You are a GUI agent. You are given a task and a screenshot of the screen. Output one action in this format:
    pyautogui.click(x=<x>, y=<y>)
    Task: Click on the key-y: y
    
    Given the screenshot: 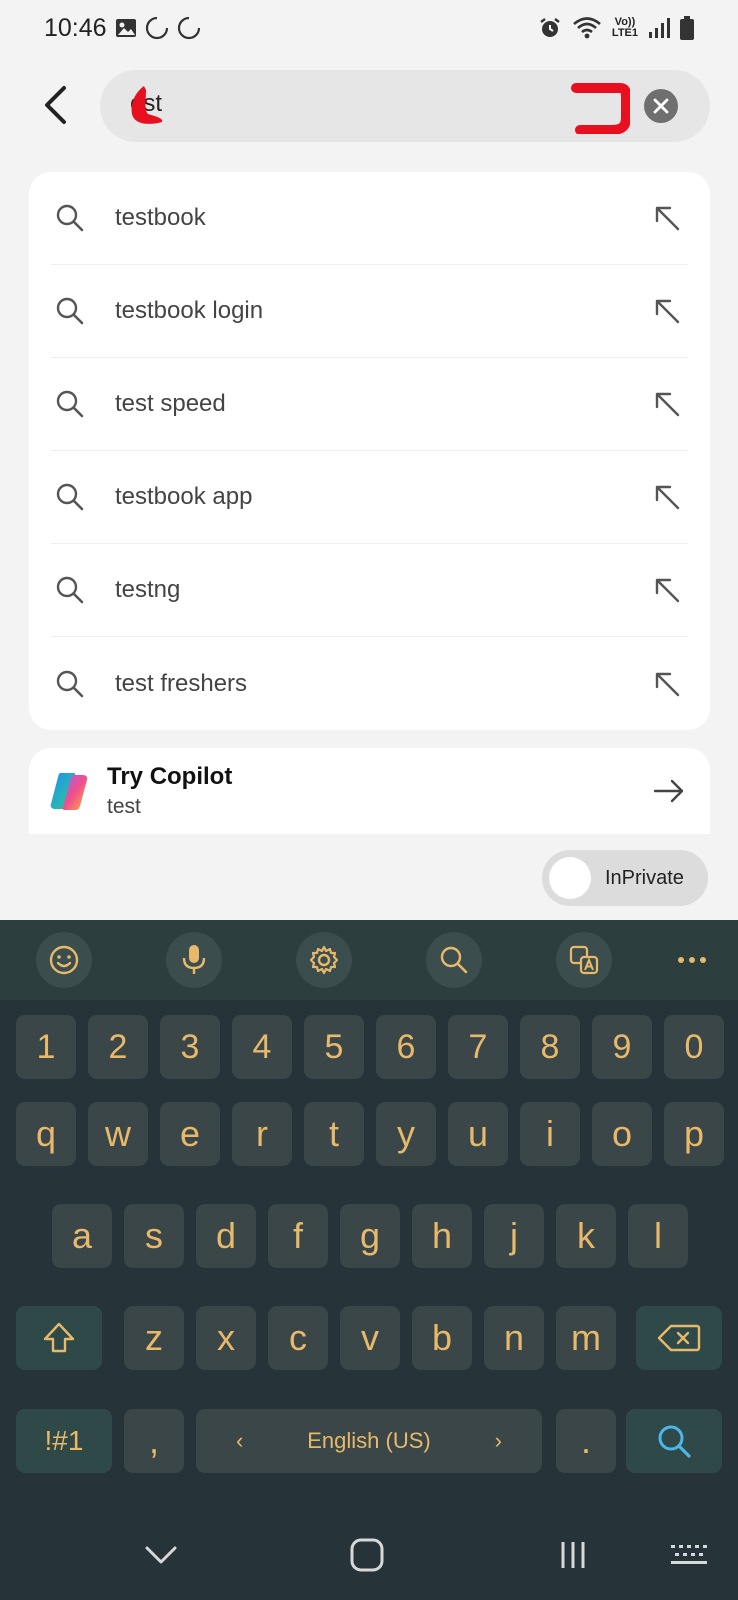 What is the action you would take?
    pyautogui.click(x=406, y=1134)
    